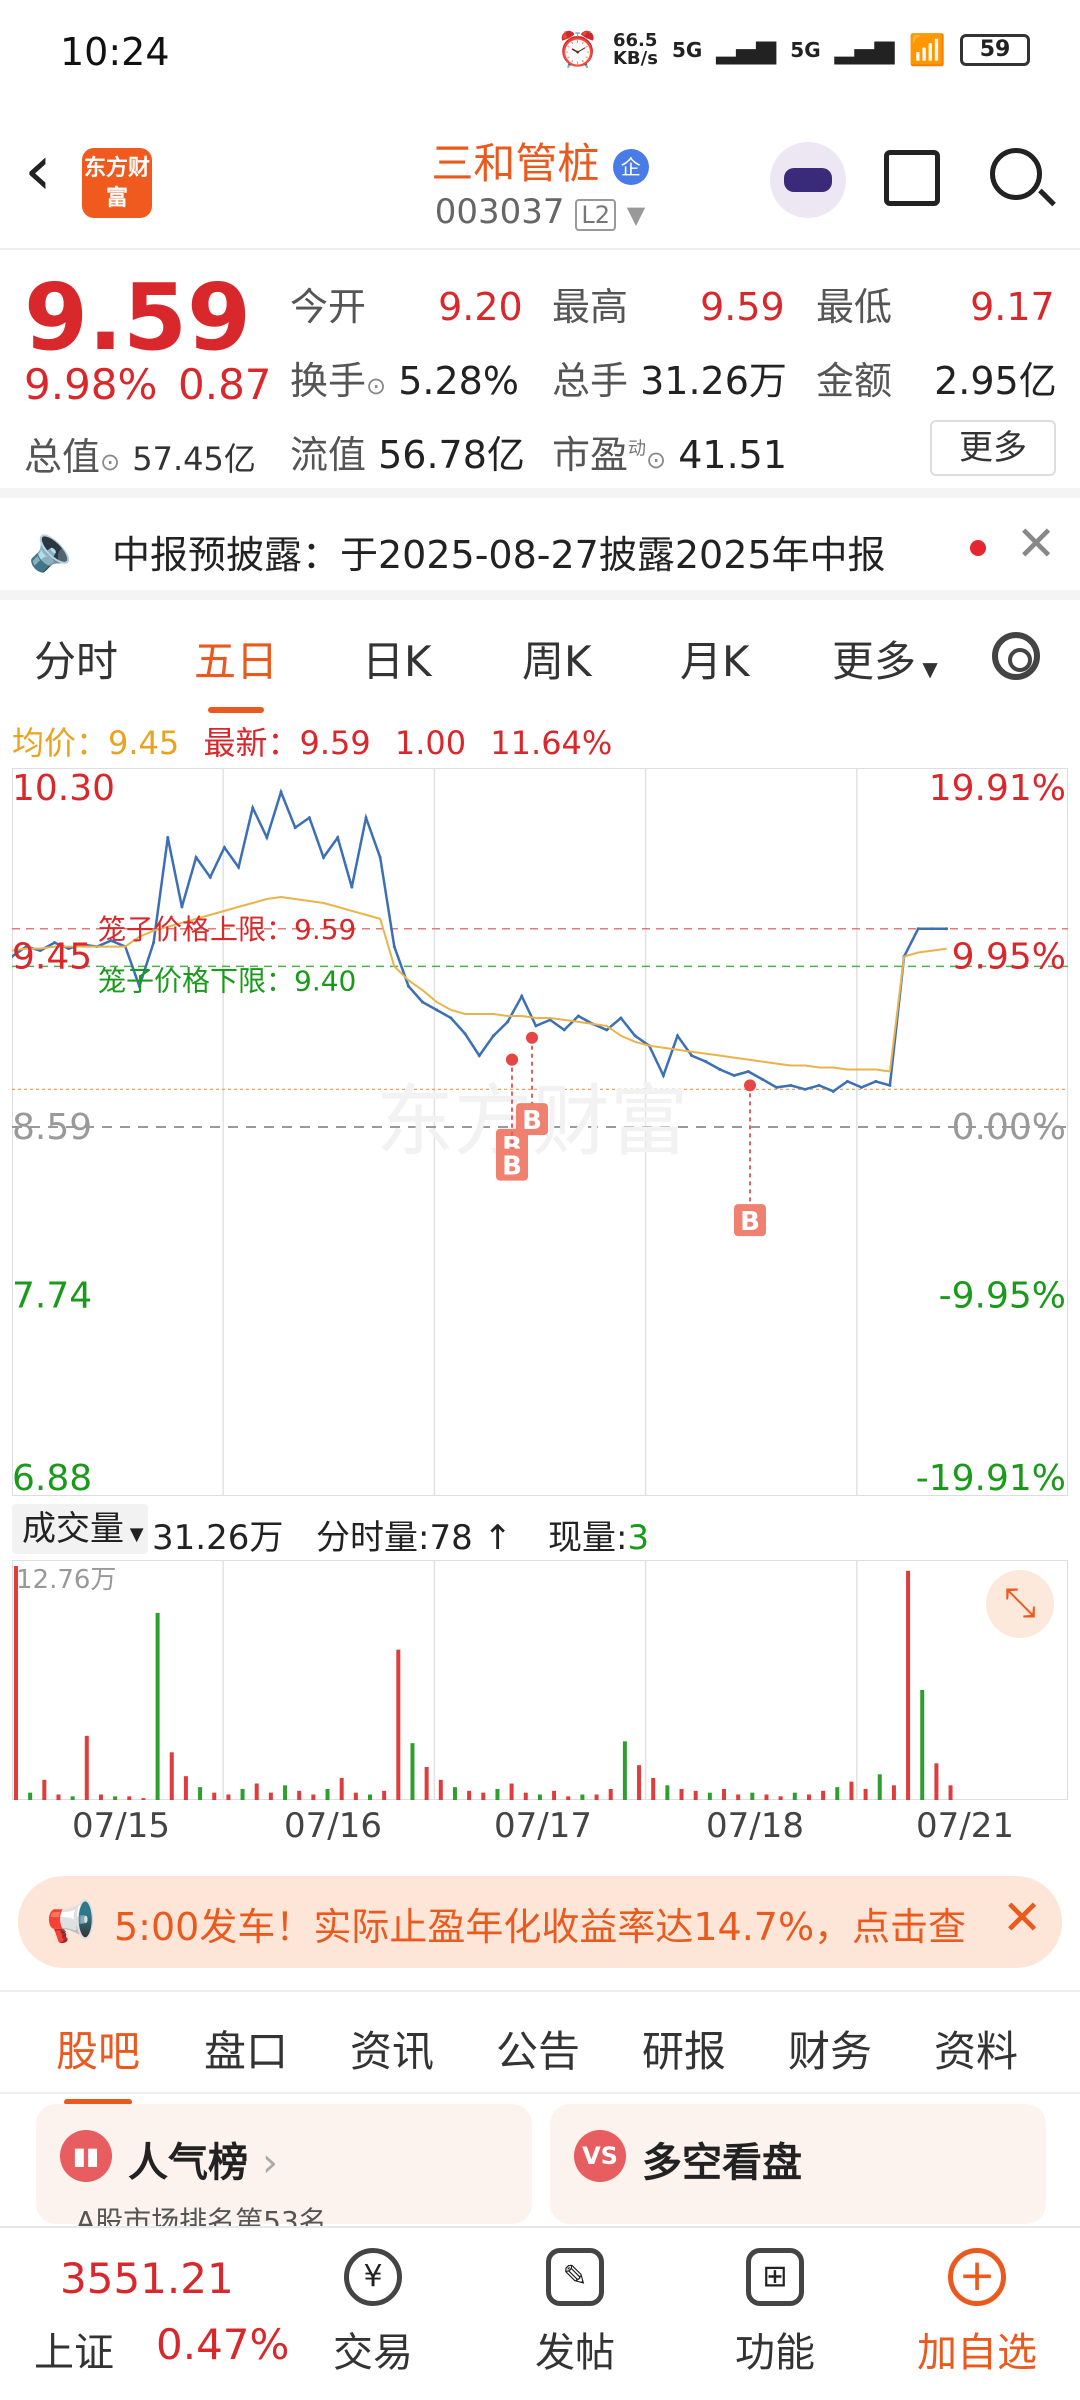  I want to click on share-icon, so click(912, 178).